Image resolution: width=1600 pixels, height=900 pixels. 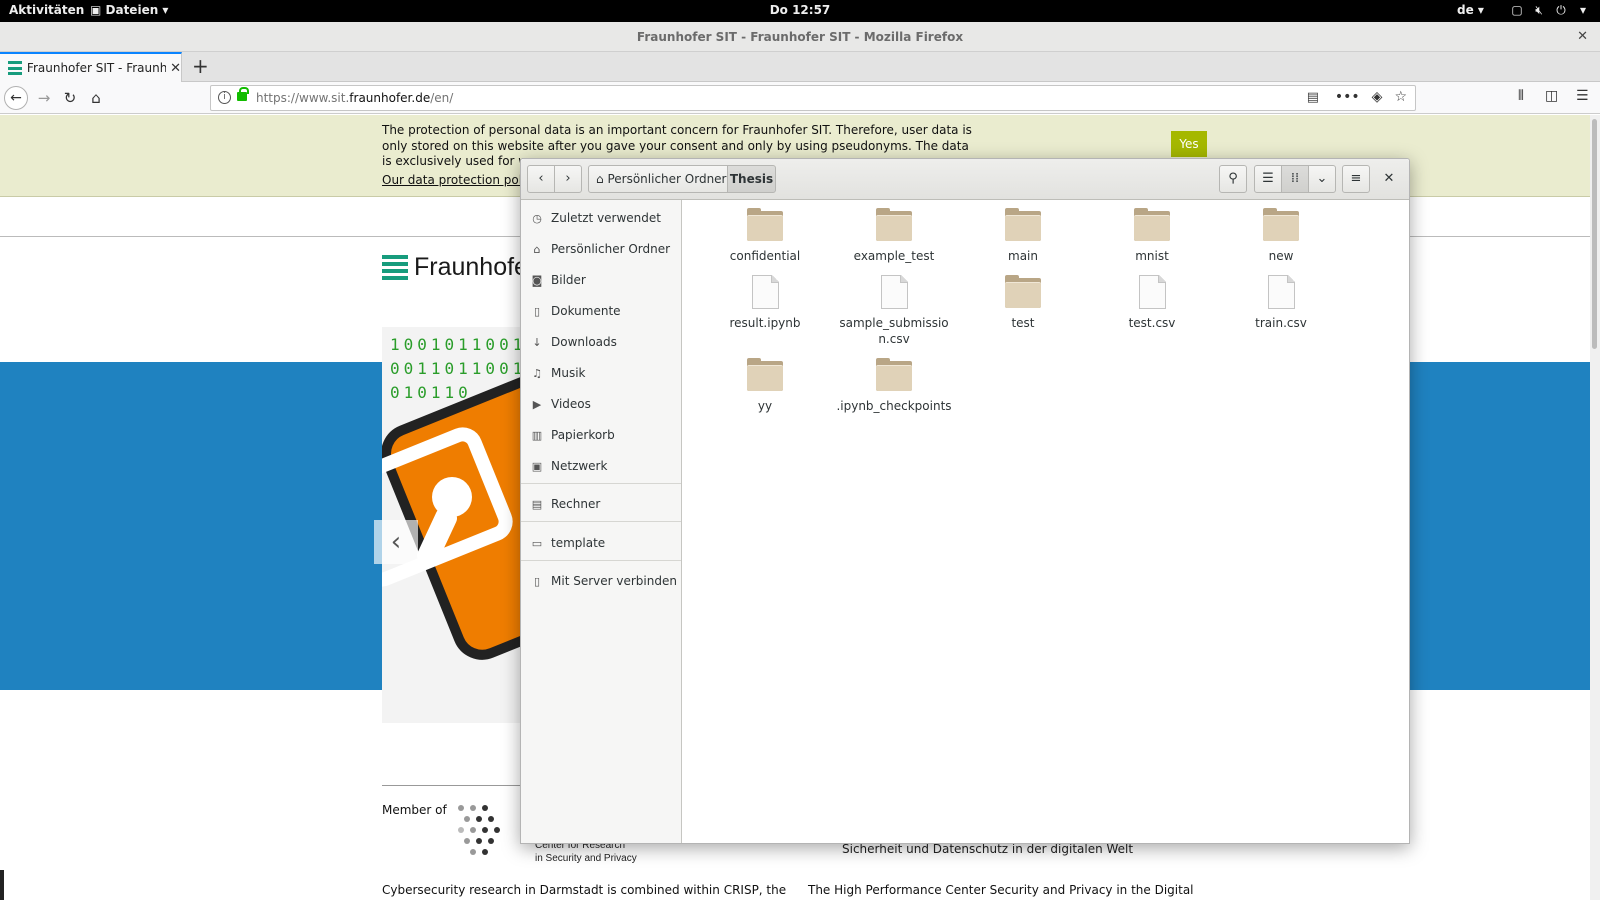 I want to click on url-text: https://www.sit.fraunhofer.de/en/, so click(x=354, y=98).